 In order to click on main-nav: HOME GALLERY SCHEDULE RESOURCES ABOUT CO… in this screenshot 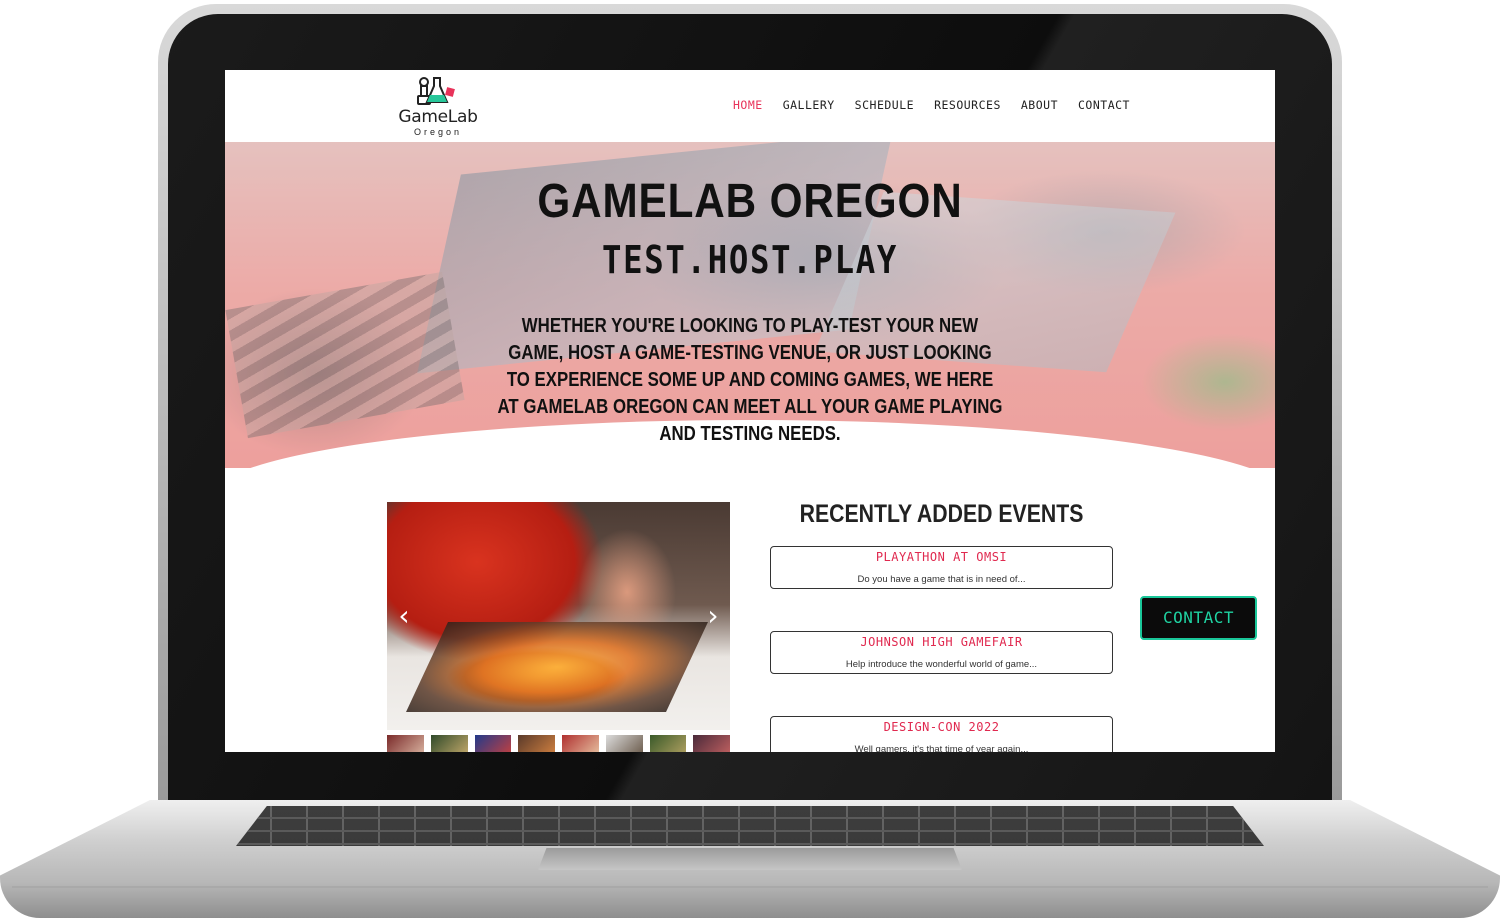, I will do `click(941, 105)`.